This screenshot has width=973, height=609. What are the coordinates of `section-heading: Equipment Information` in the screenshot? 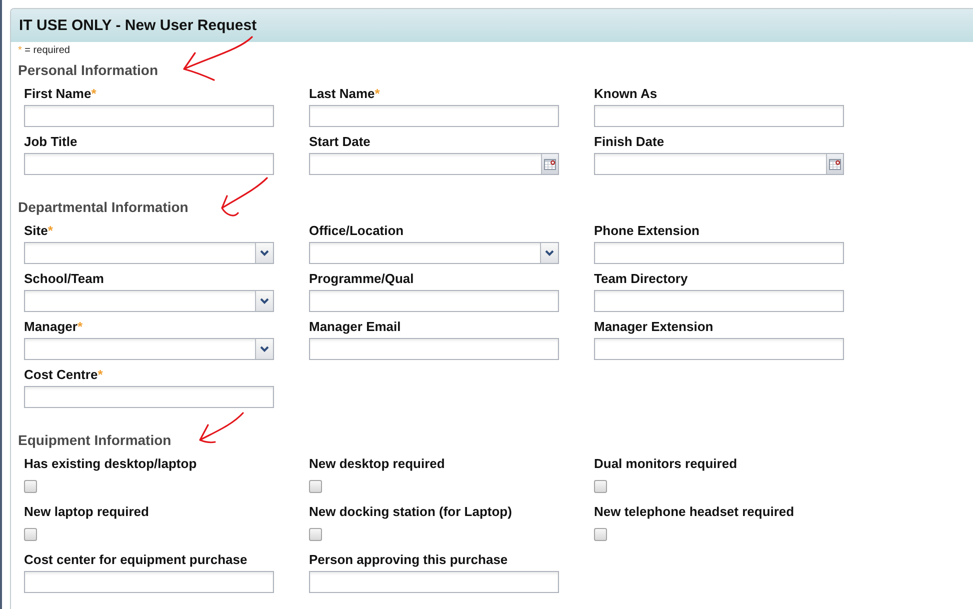 It's located at (95, 440).